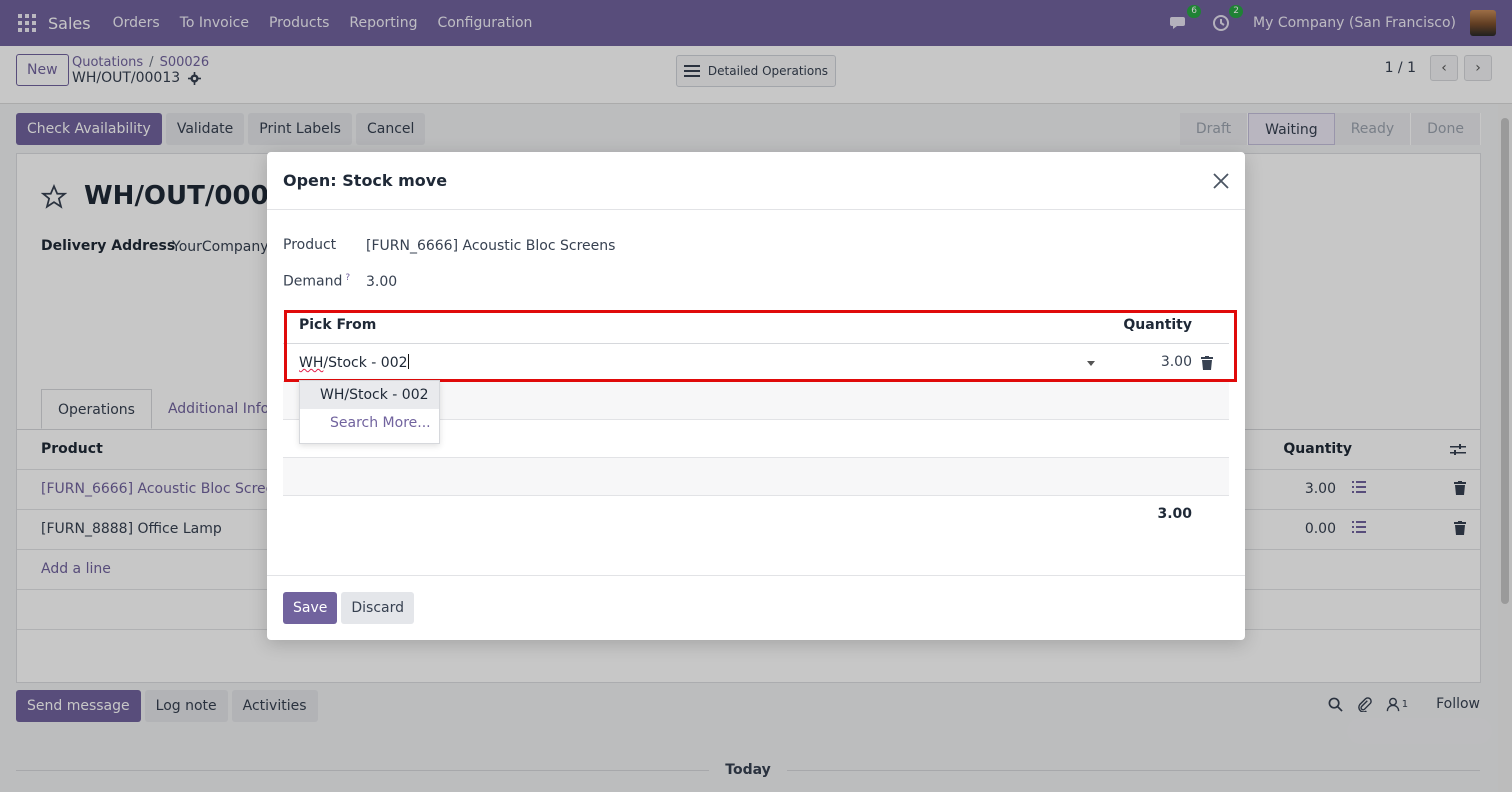  What do you see at coordinates (317, 281) in the screenshot?
I see `demand-label: Demand?` at bounding box center [317, 281].